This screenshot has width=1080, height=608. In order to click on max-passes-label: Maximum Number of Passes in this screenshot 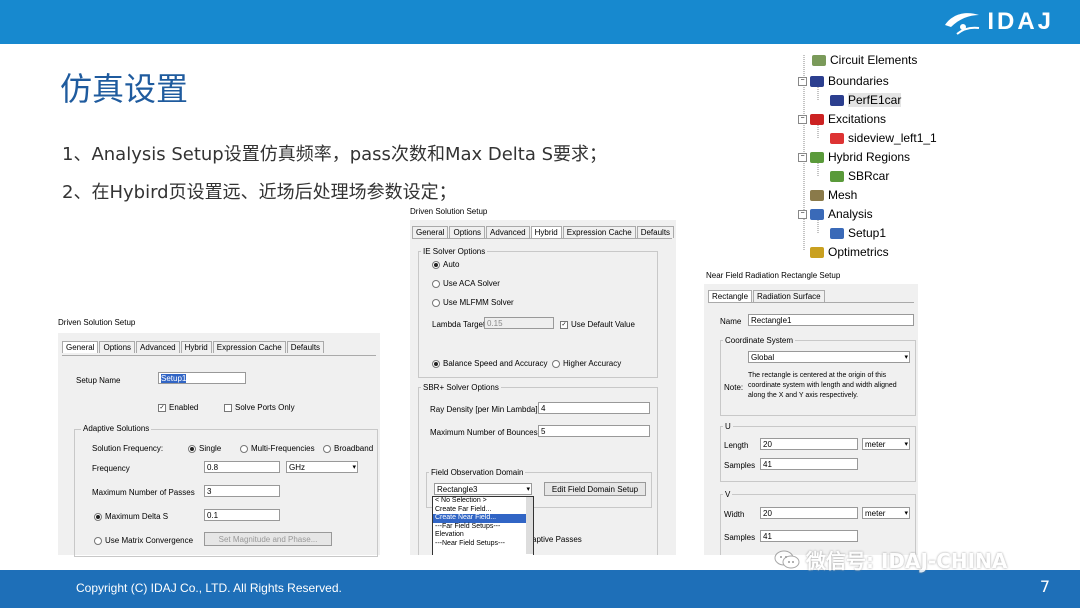, I will do `click(143, 492)`.